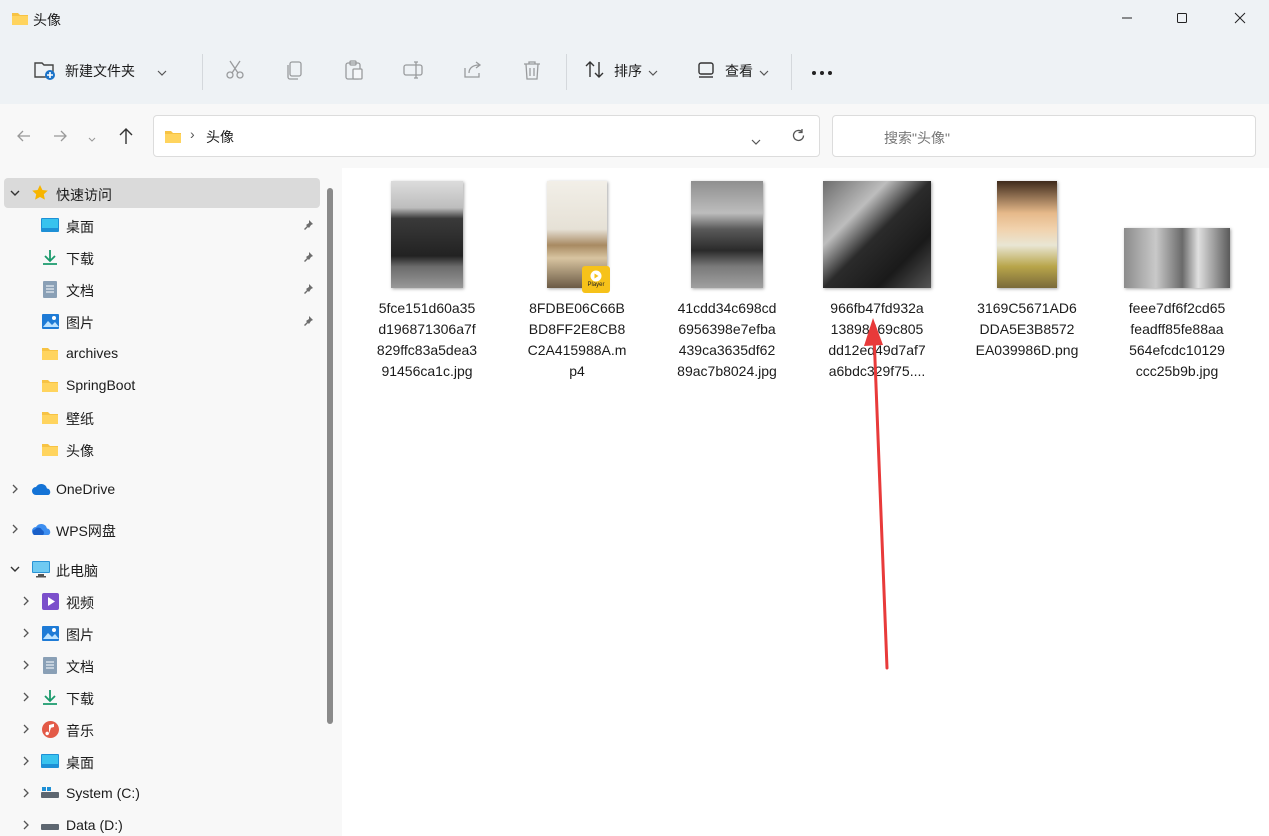 The height and width of the screenshot is (836, 1269). What do you see at coordinates (917, 138) in the screenshot?
I see `search-placeholder: 搜索"头像"` at bounding box center [917, 138].